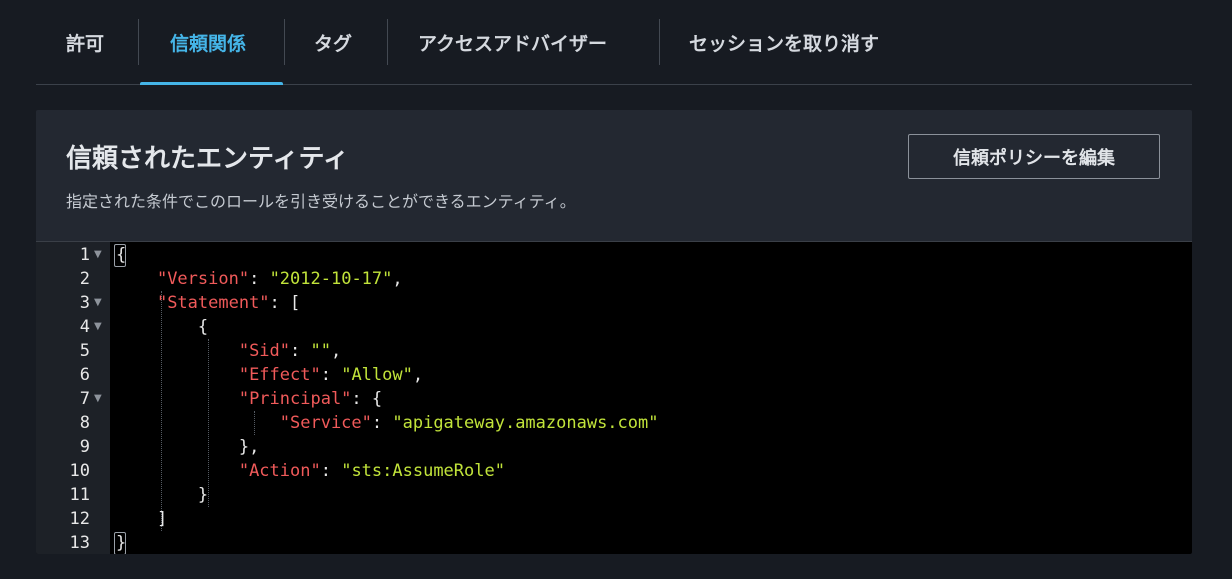 Image resolution: width=1232 pixels, height=579 pixels. Describe the element at coordinates (79, 543) in the screenshot. I see `line-number: 13` at that location.